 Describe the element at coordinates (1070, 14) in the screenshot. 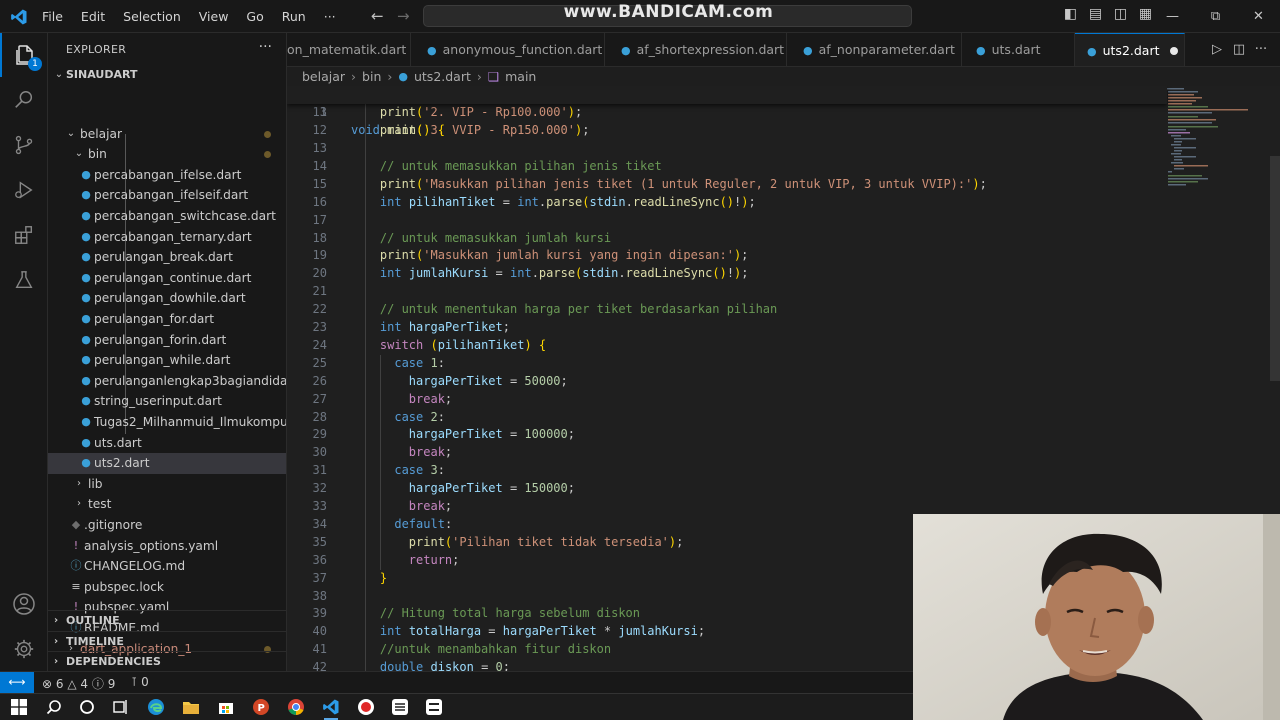

I see `toggle-sidebar-icon: ◧` at that location.